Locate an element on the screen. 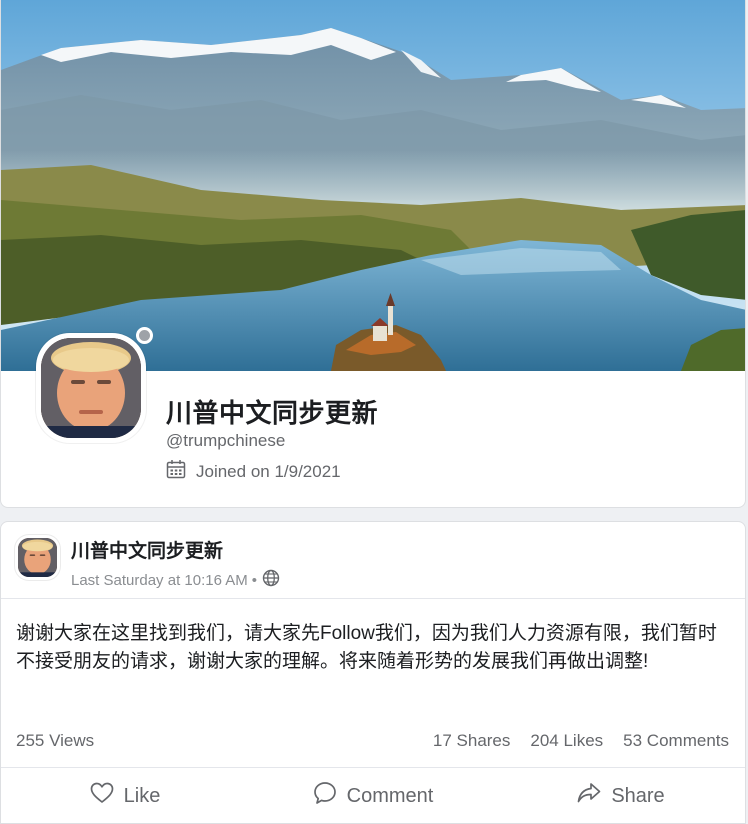  share-button: Share is located at coordinates (621, 796).